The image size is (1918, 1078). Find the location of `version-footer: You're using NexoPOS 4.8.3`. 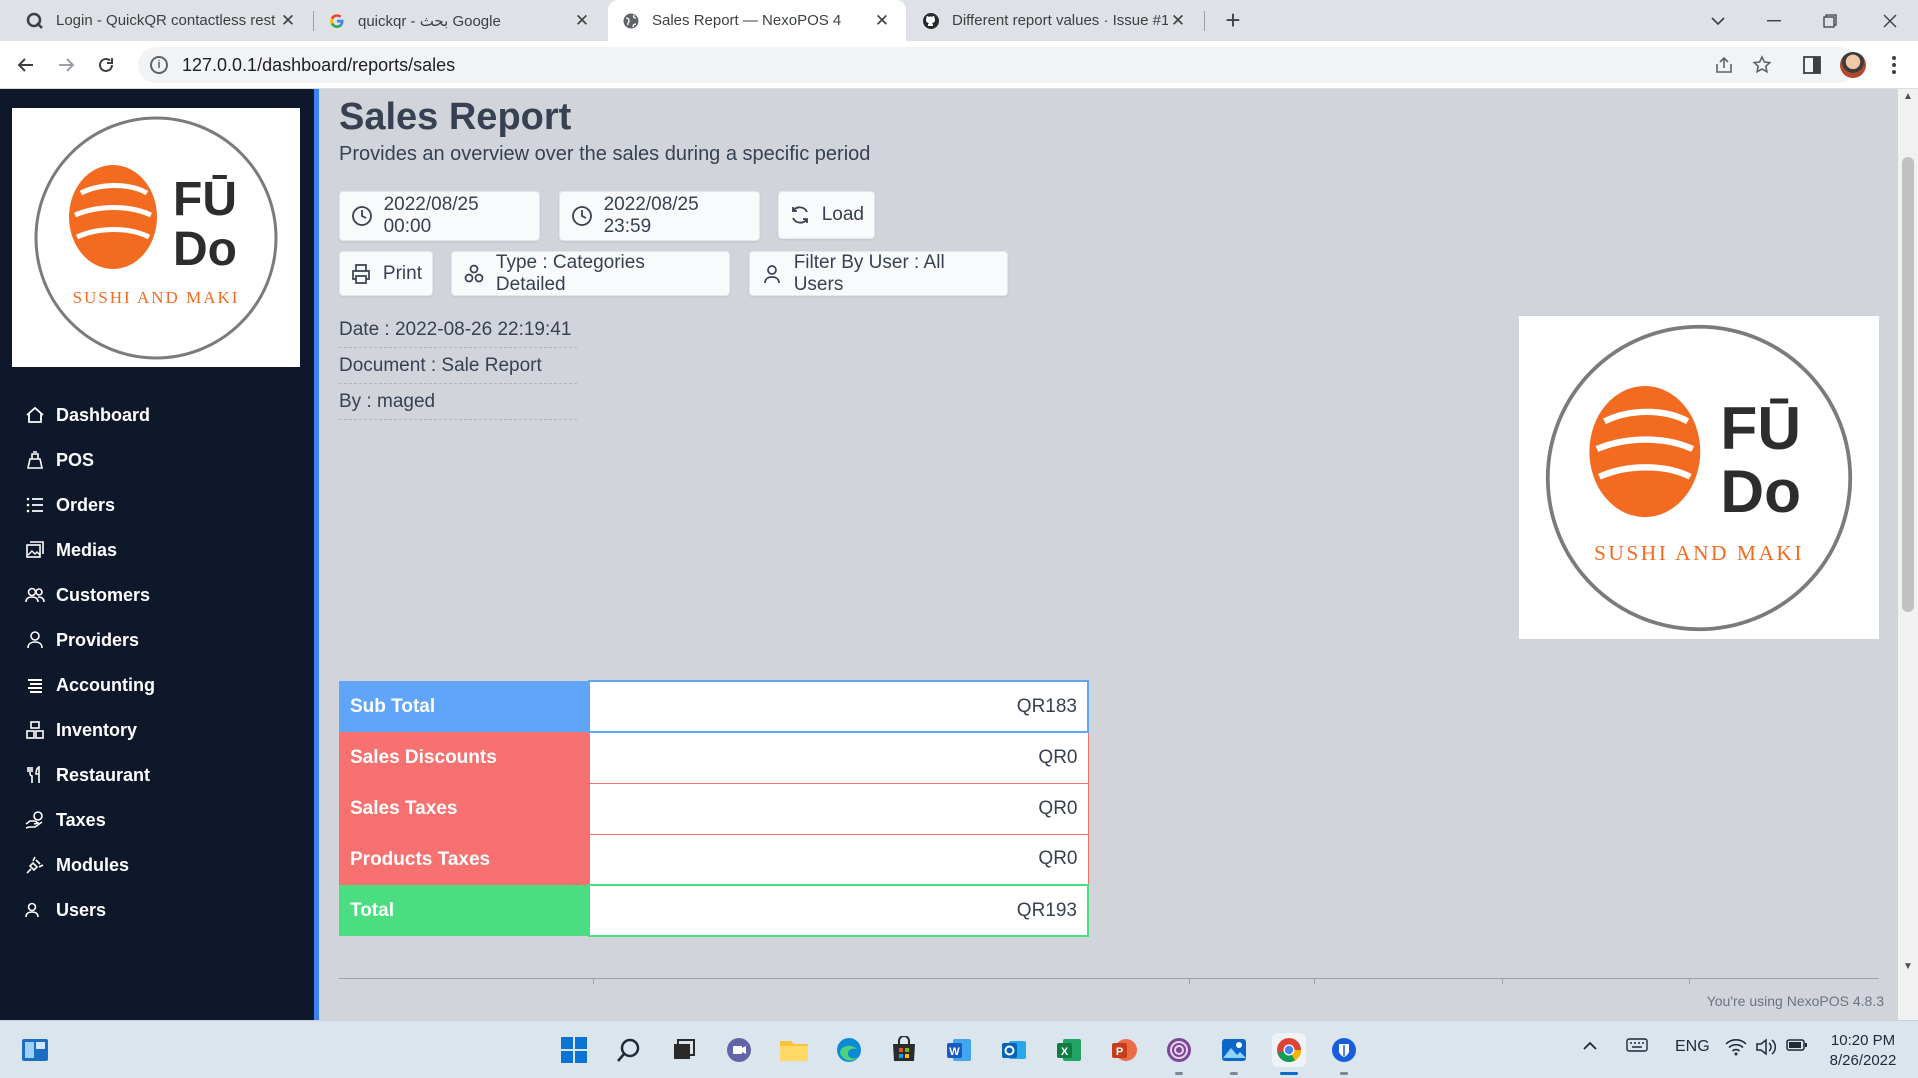

version-footer: You're using NexoPOS 4.8.3 is located at coordinates (1795, 1001).